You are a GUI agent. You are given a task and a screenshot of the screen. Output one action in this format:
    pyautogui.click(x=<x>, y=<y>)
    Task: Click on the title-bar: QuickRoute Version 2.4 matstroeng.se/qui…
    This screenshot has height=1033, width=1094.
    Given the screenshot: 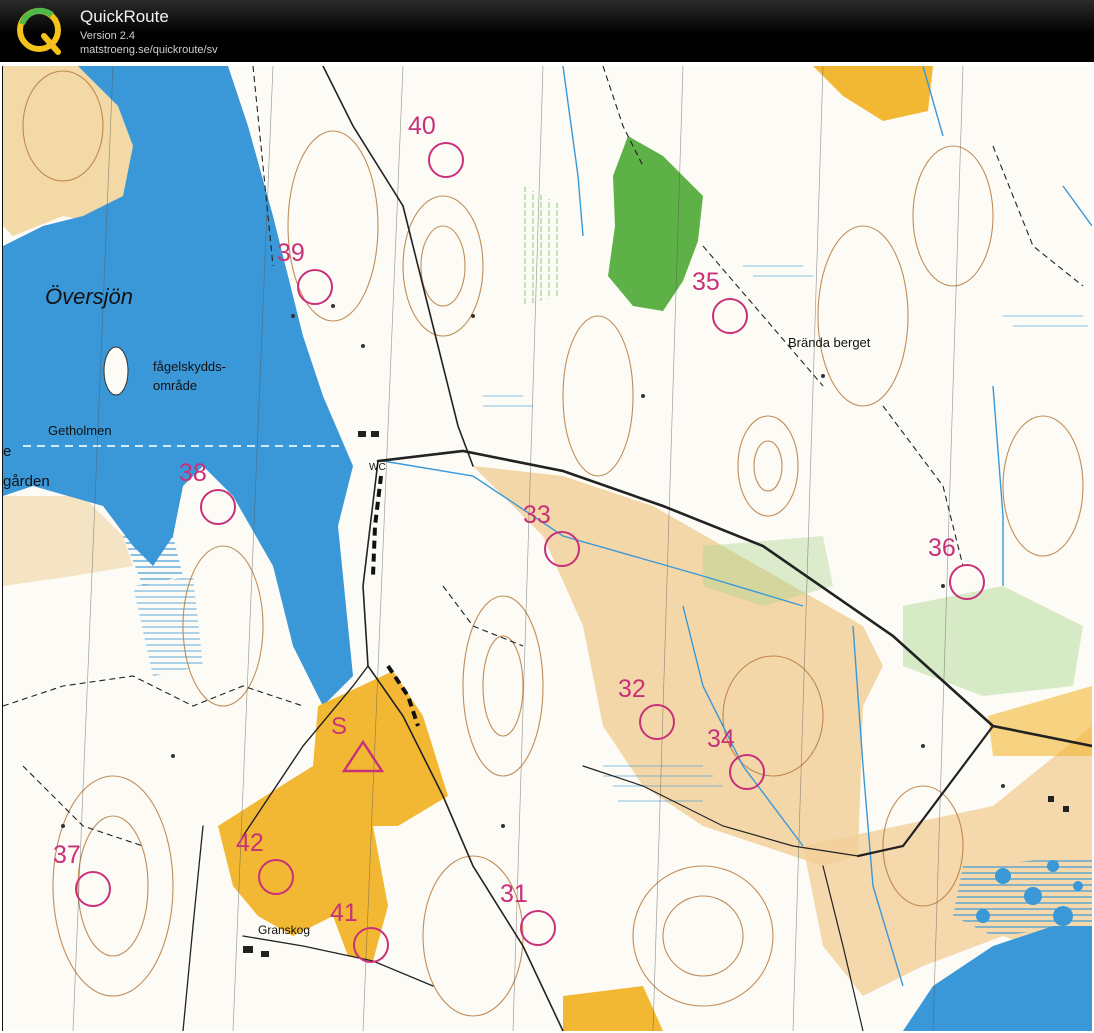 What is the action you would take?
    pyautogui.click(x=547, y=31)
    